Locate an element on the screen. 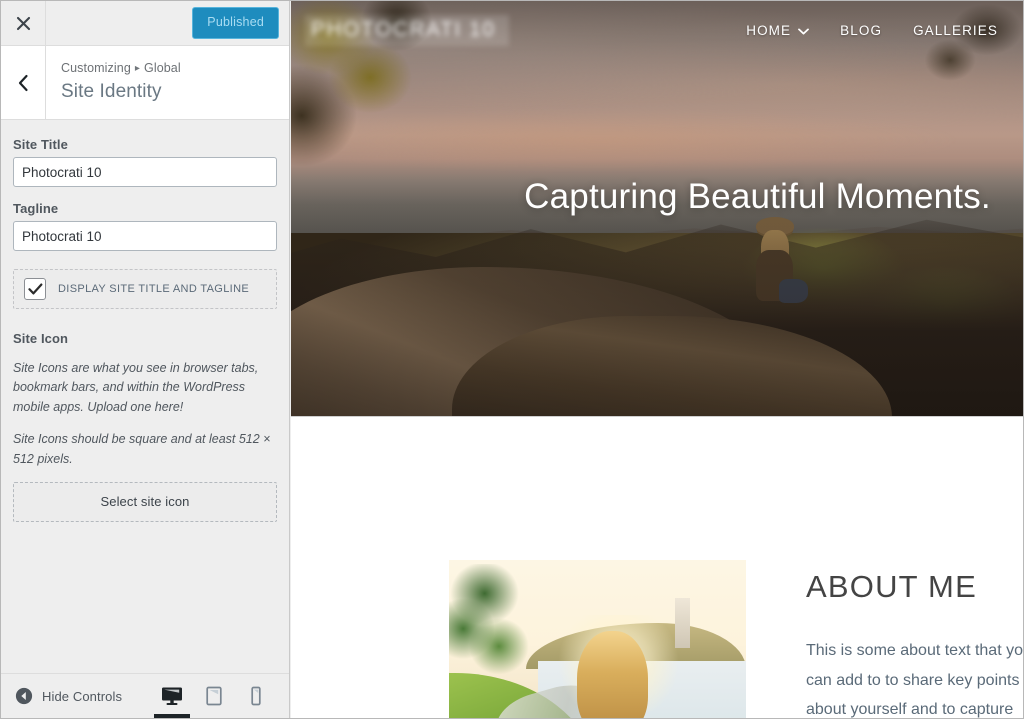 This screenshot has width=1024, height=719. collapse-arrow-icon is located at coordinates (24, 696).